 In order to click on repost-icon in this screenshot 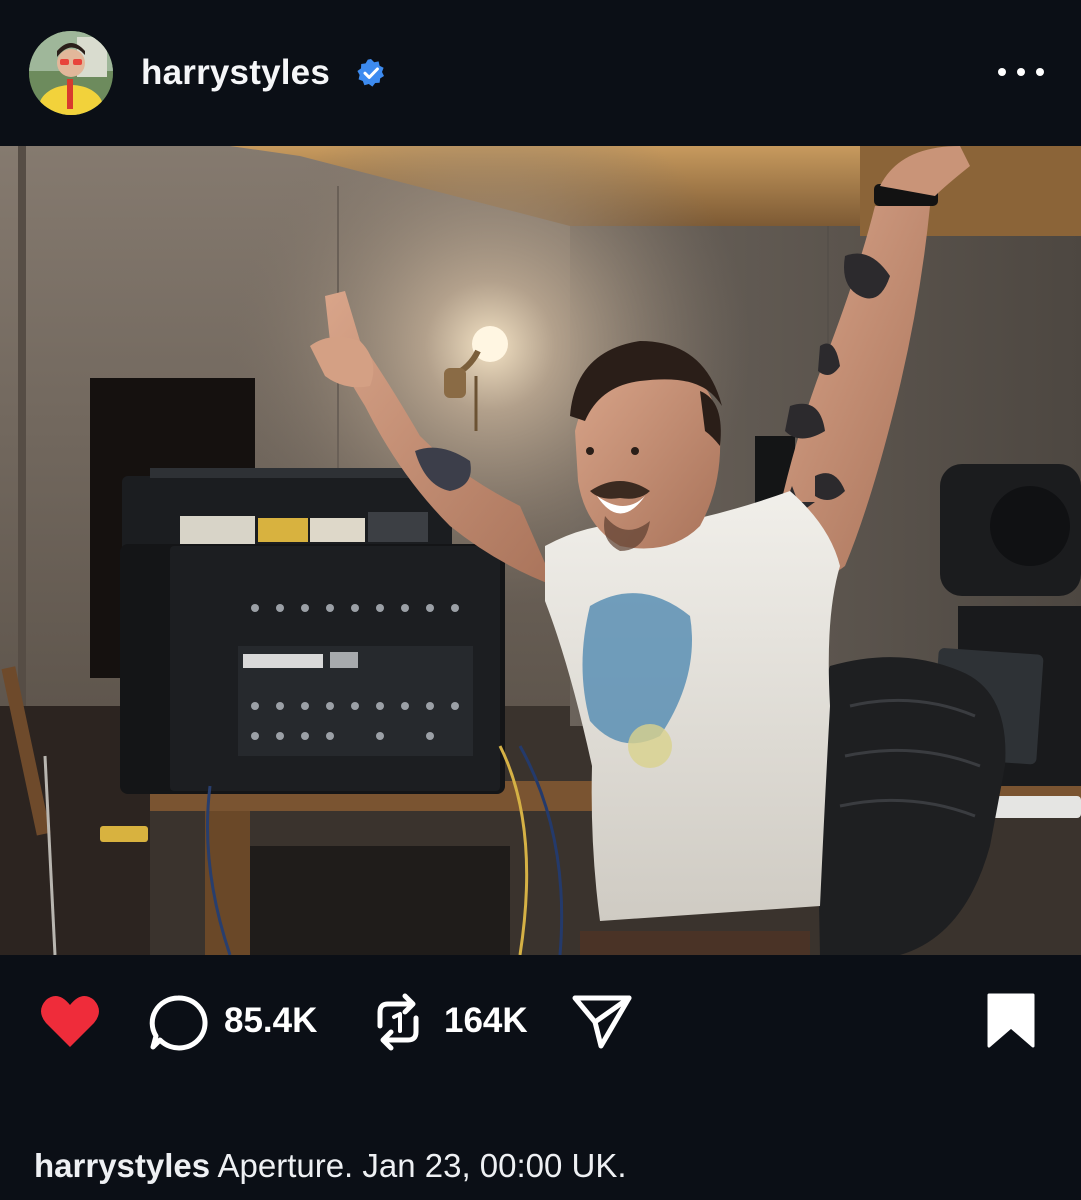, I will do `click(398, 1022)`.